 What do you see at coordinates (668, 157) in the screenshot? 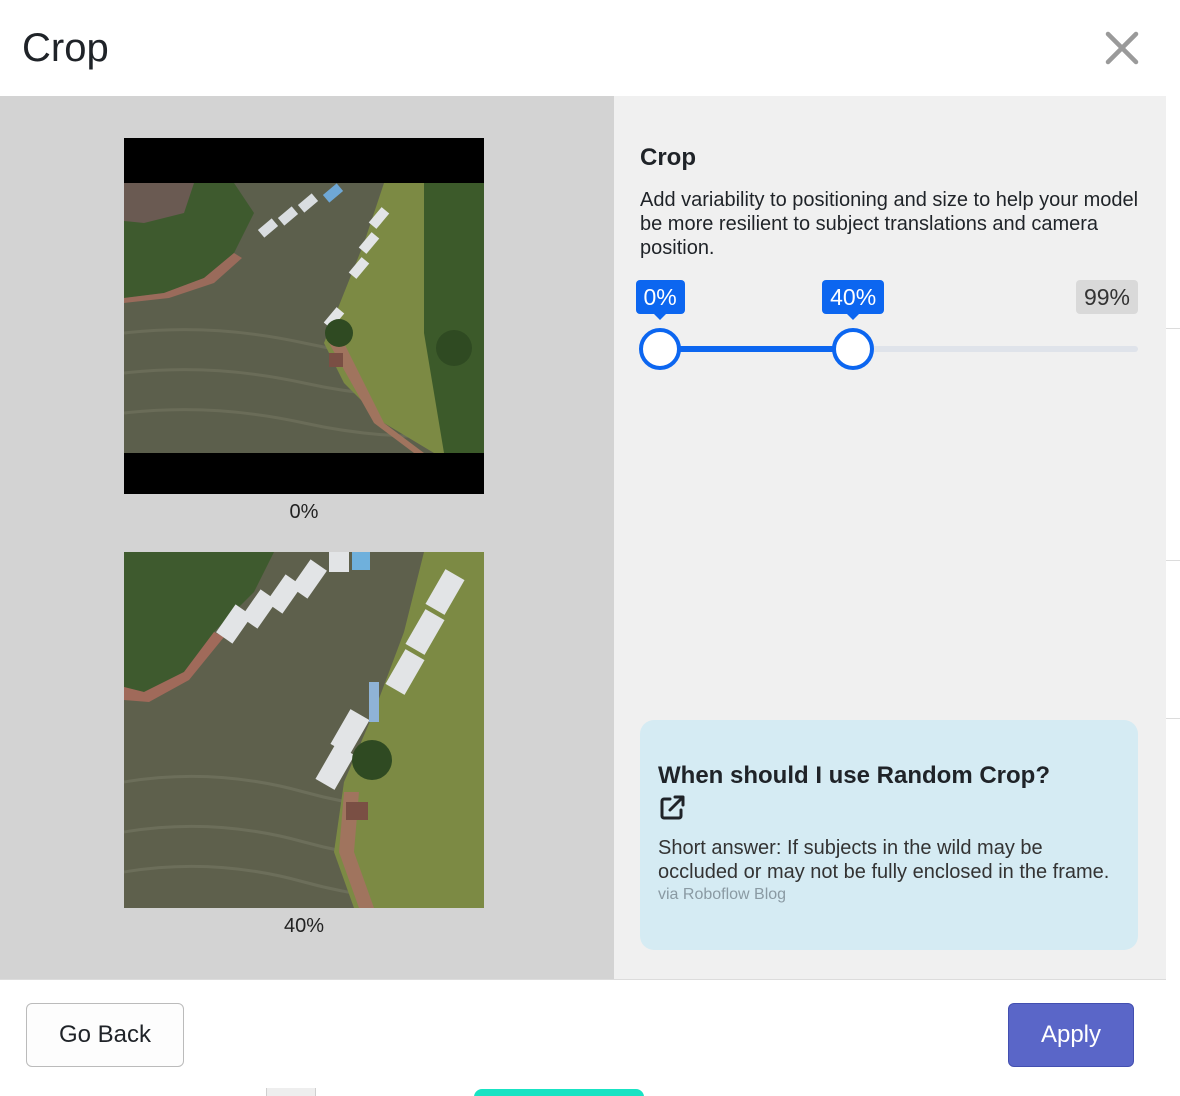
I see `settings-title: Crop` at bounding box center [668, 157].